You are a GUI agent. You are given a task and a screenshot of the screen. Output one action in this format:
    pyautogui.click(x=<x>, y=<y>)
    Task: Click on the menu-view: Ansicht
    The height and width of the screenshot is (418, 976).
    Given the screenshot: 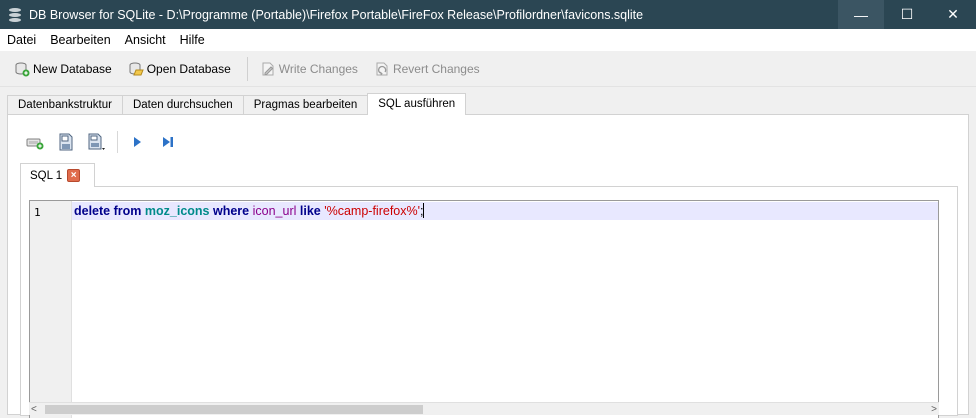 What is the action you would take?
    pyautogui.click(x=145, y=40)
    